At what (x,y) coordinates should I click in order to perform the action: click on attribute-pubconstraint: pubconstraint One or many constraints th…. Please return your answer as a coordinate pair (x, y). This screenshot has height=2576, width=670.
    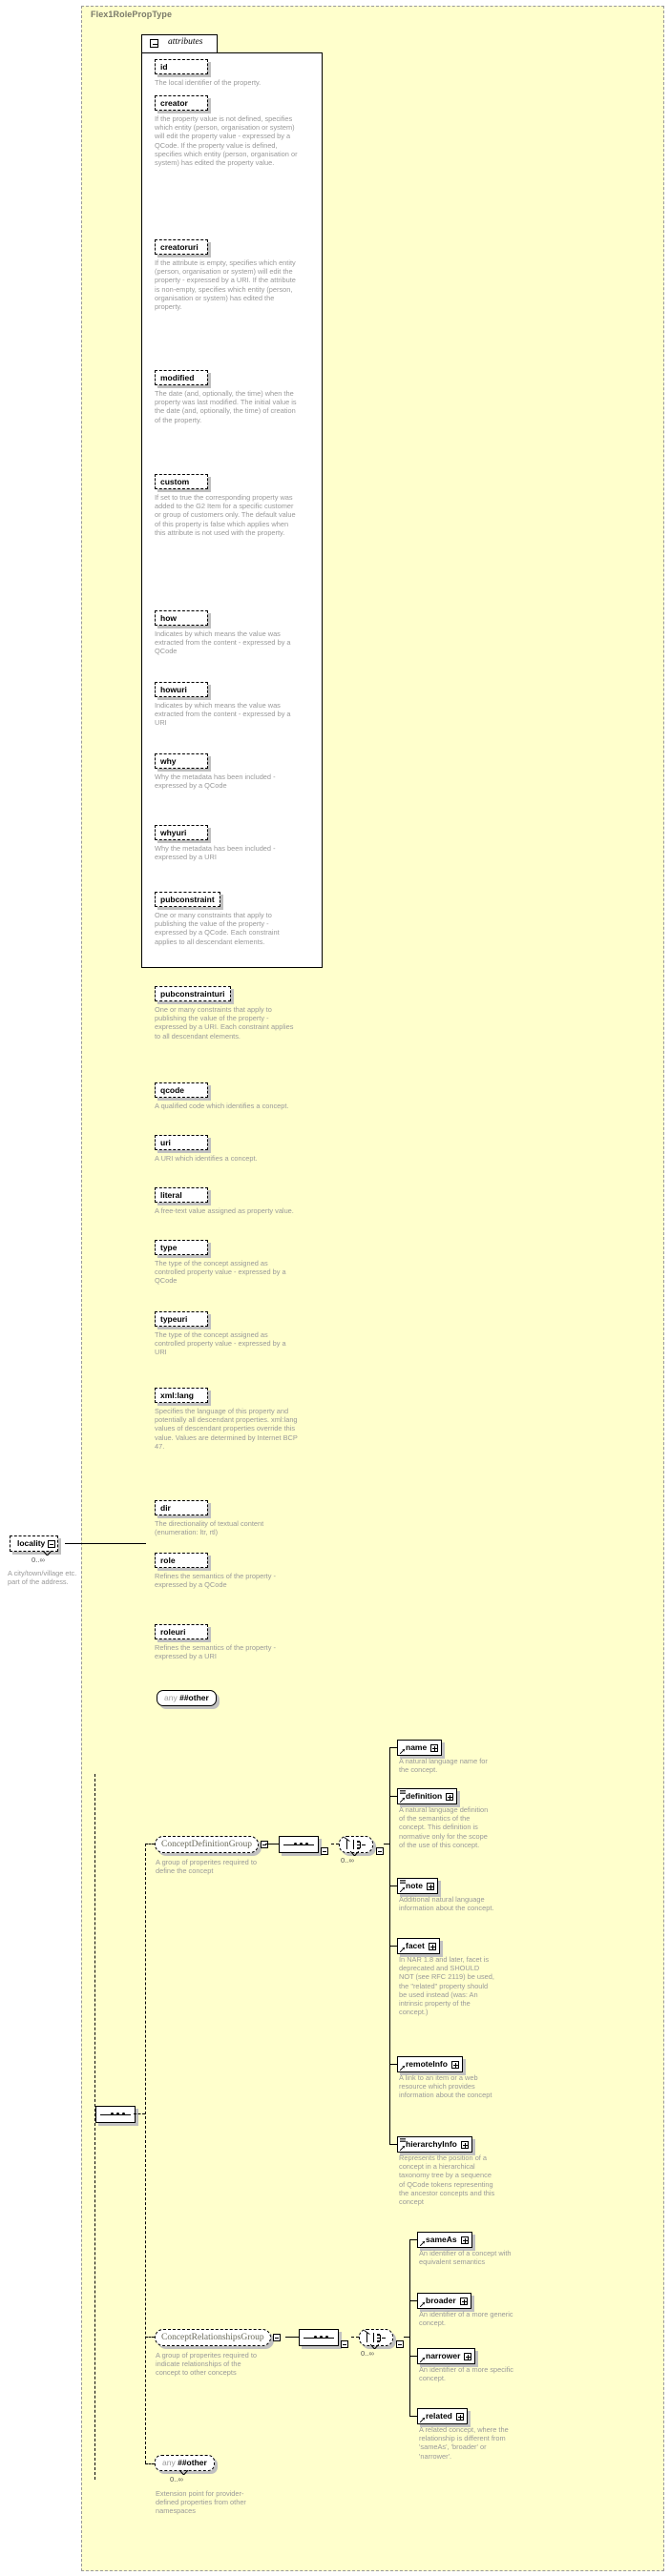
    Looking at the image, I should click on (226, 919).